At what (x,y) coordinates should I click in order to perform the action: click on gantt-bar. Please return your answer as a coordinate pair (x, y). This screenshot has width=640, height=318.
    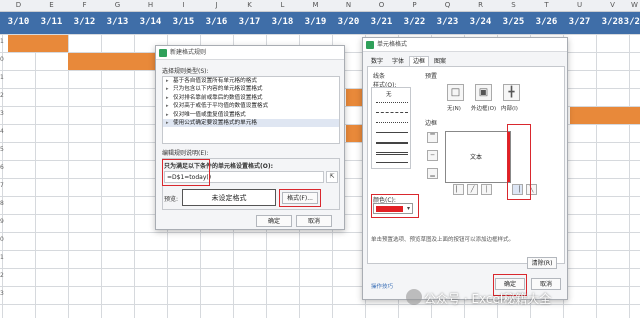
    Looking at the image, I should click on (113, 61).